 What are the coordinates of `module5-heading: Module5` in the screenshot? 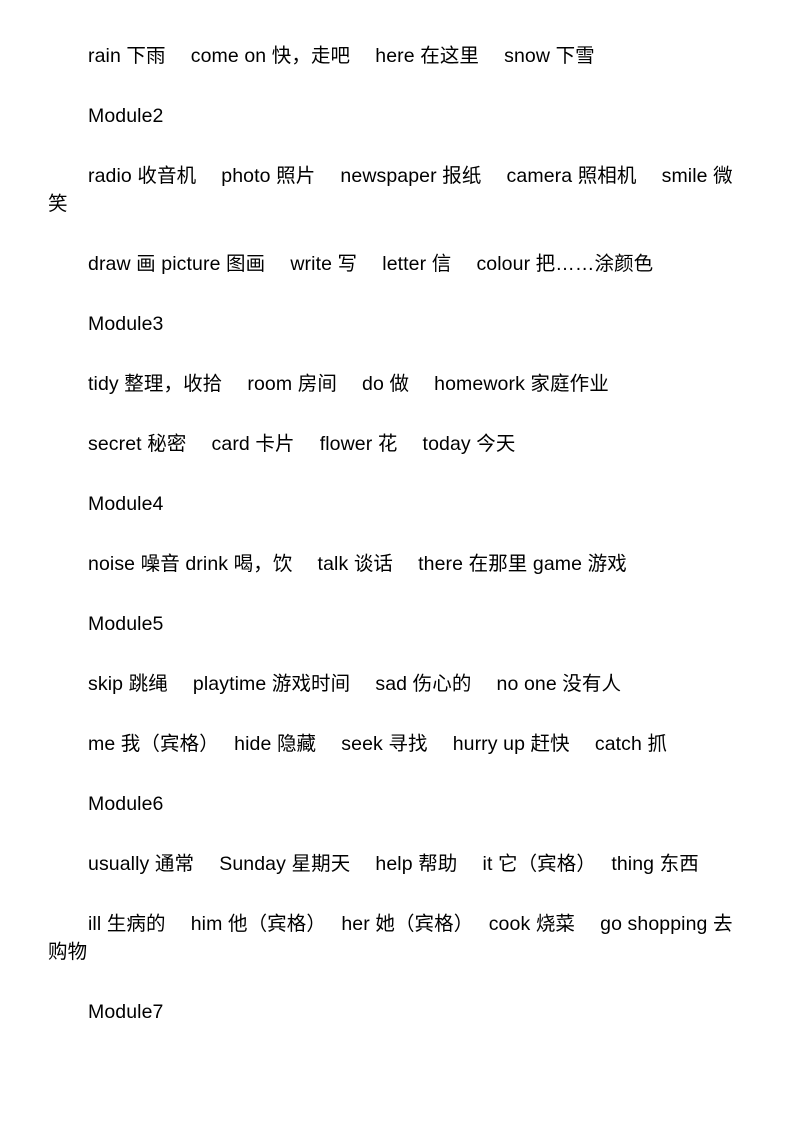 It's located at (126, 624).